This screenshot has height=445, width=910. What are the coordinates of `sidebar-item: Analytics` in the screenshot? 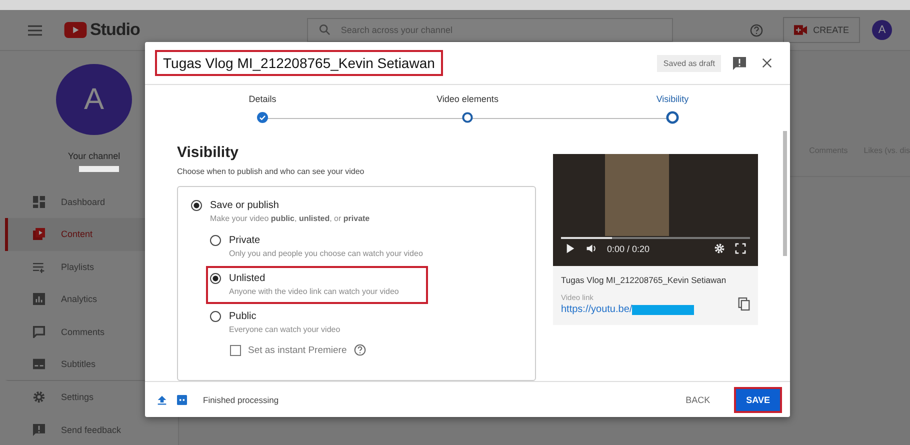 It's located at (91, 299).